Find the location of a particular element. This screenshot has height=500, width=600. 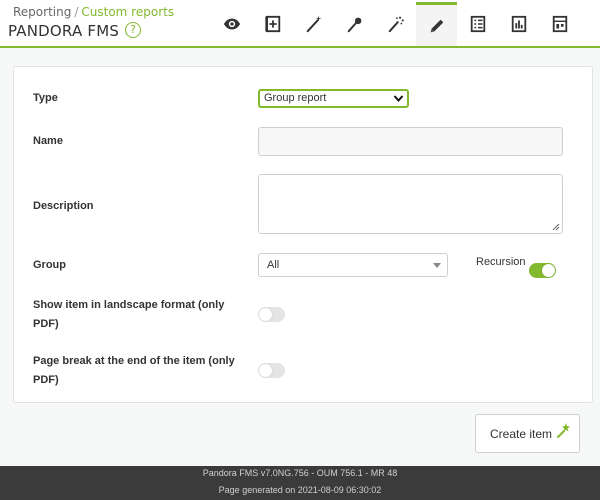

landscape-toggle is located at coordinates (271, 314).